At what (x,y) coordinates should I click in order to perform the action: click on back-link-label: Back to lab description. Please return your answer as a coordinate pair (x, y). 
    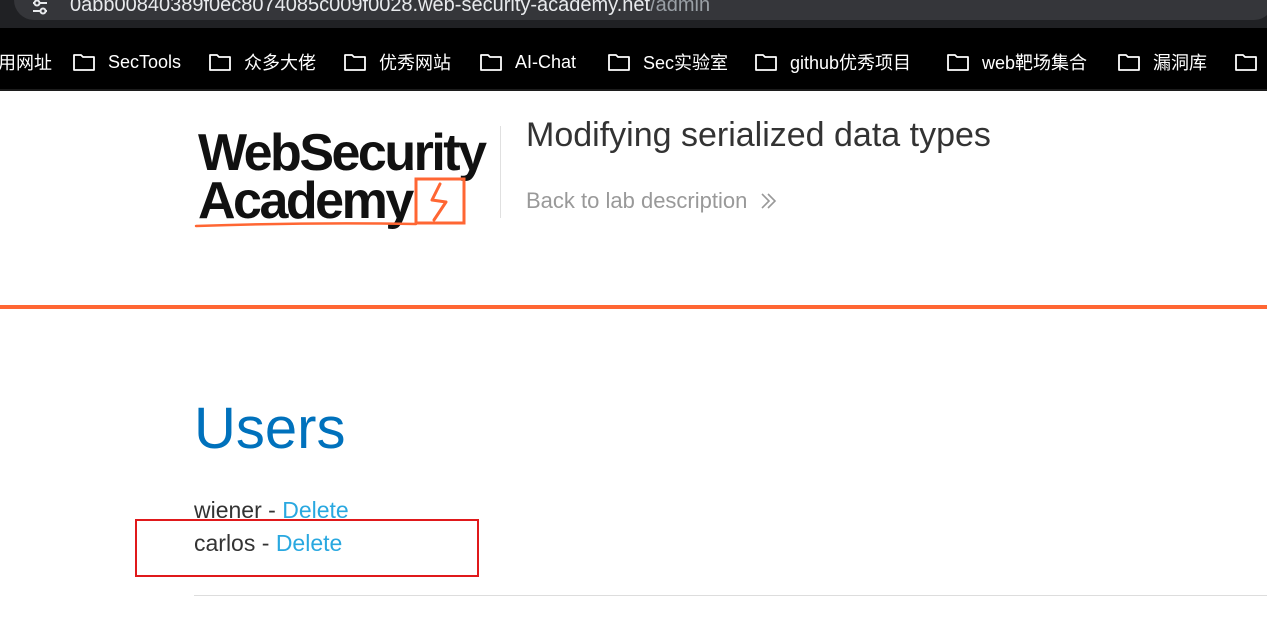
    Looking at the image, I should click on (637, 200).